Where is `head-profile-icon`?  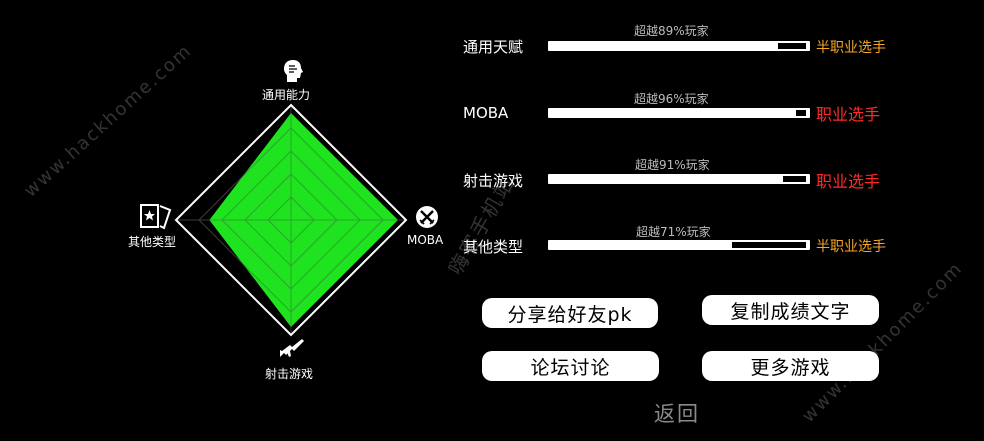
head-profile-icon is located at coordinates (293, 73).